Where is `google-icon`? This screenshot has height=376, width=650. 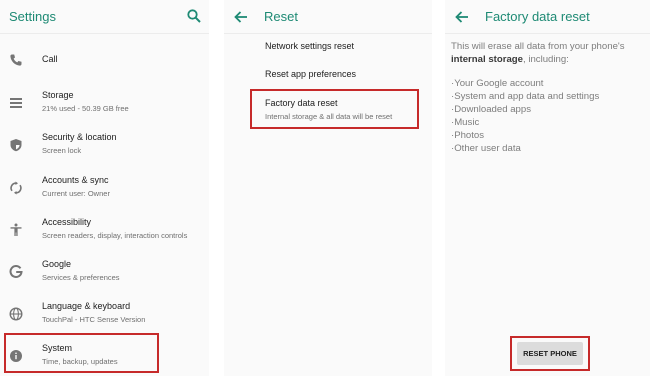 google-icon is located at coordinates (16, 272).